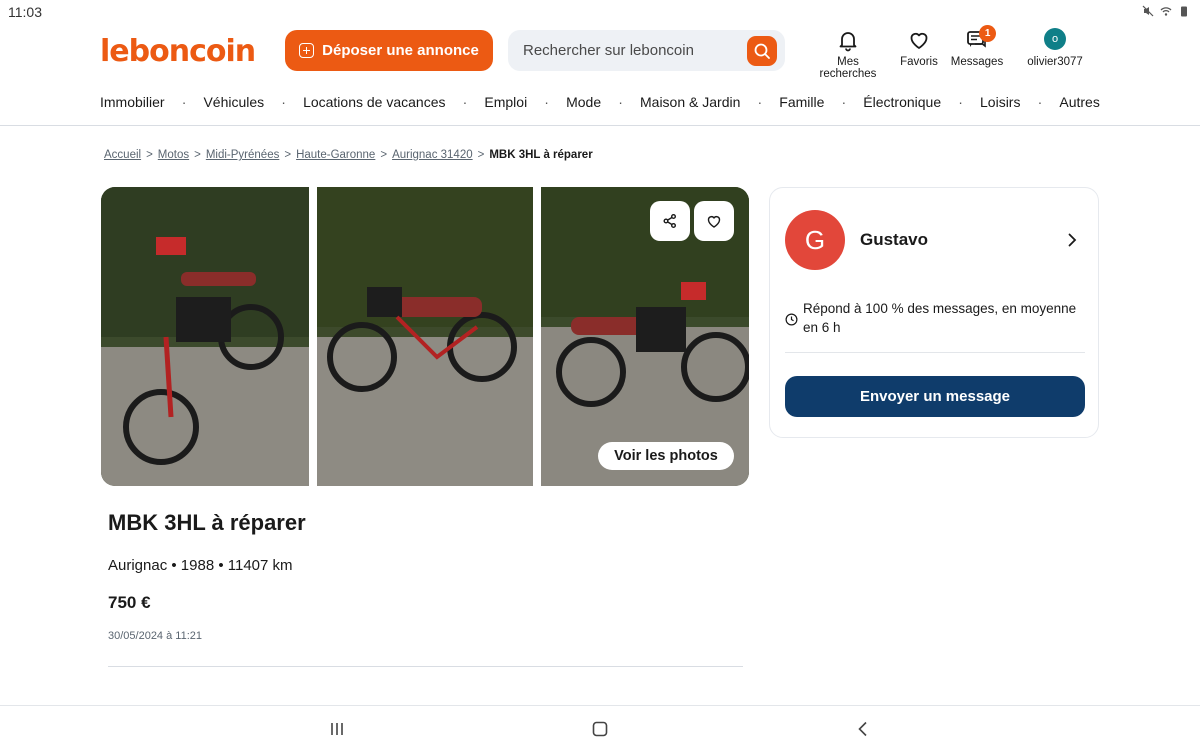 The width and height of the screenshot is (1200, 750). I want to click on share-button, so click(670, 221).